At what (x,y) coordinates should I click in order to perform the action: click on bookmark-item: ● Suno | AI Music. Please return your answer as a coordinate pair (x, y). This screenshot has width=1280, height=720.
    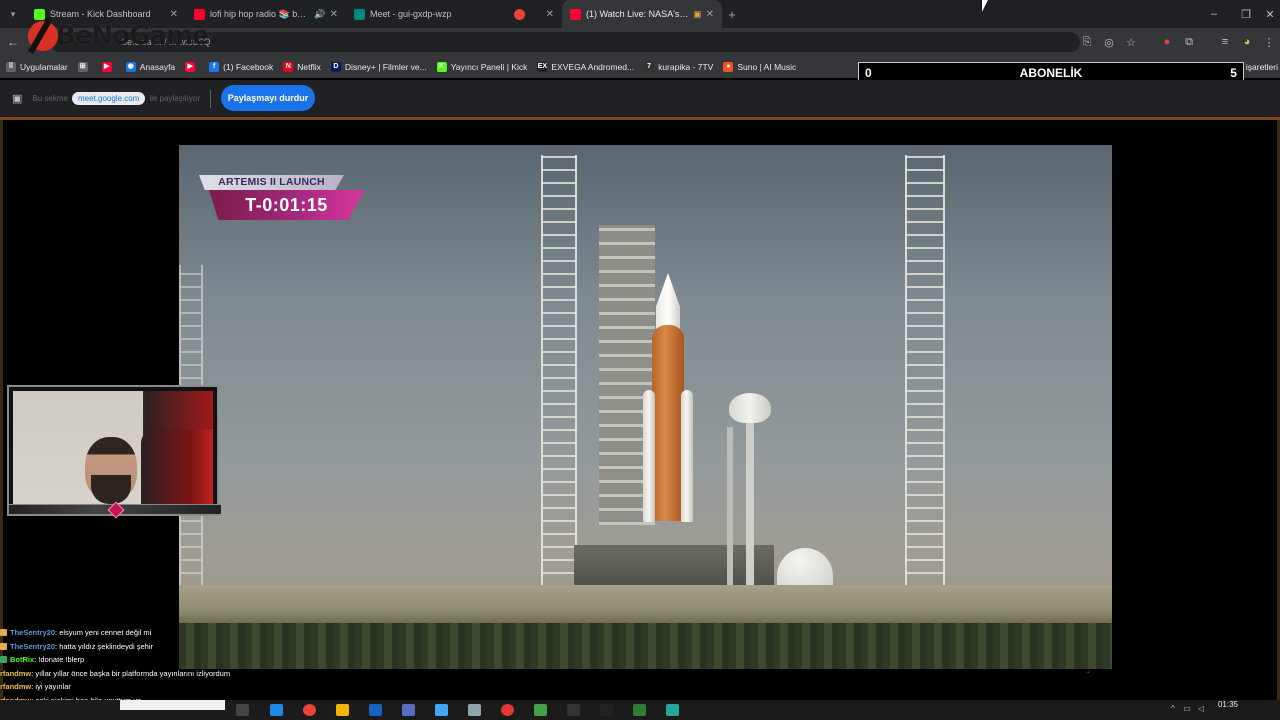
    Looking at the image, I should click on (759, 67).